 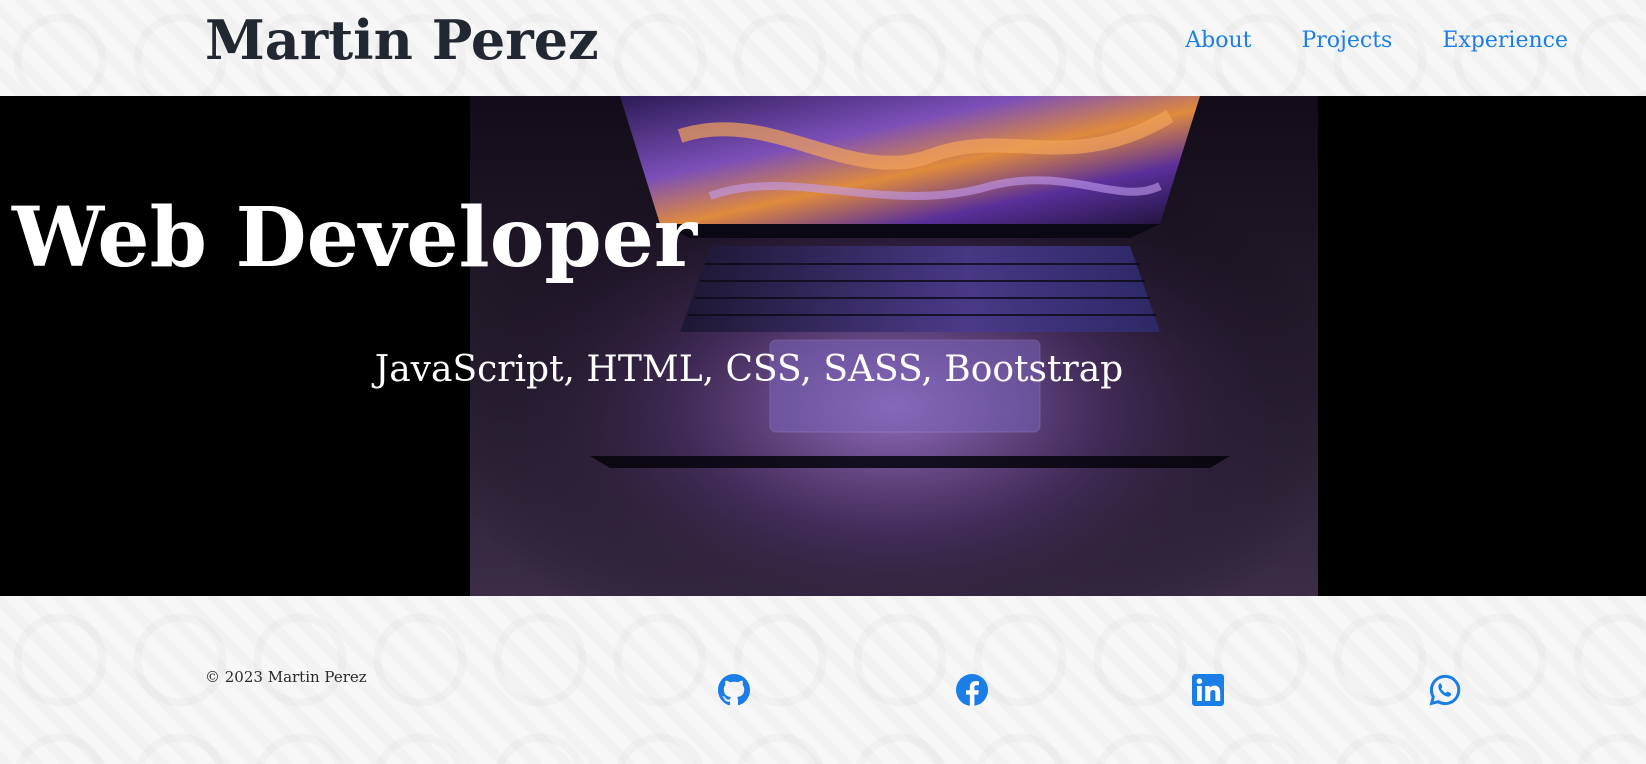 What do you see at coordinates (1218, 41) in the screenshot?
I see `nav-link-about: About` at bounding box center [1218, 41].